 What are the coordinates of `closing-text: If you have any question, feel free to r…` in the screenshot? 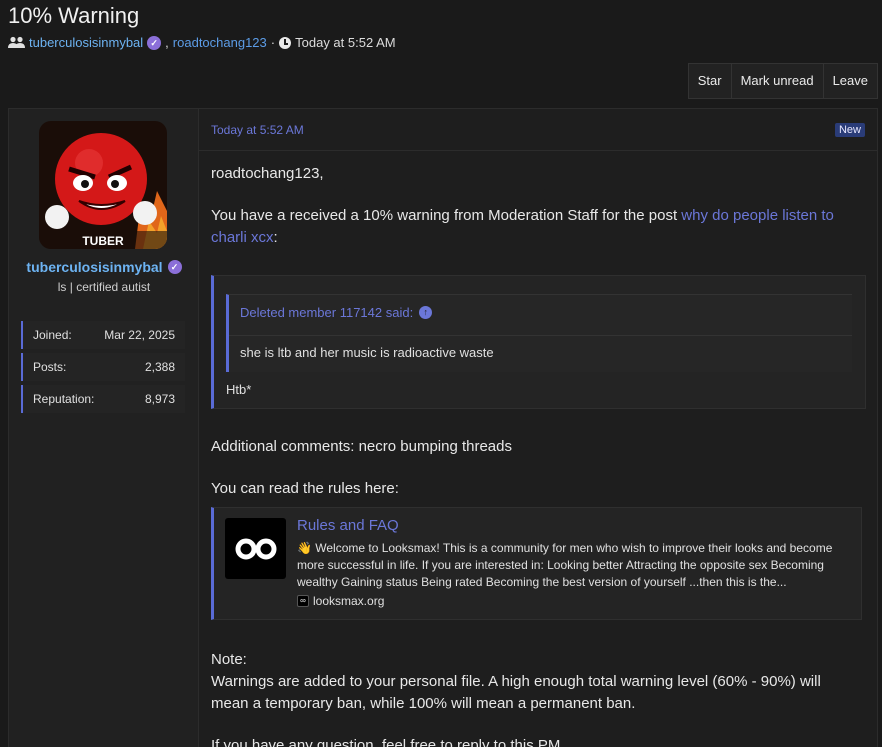 It's located at (386, 742).